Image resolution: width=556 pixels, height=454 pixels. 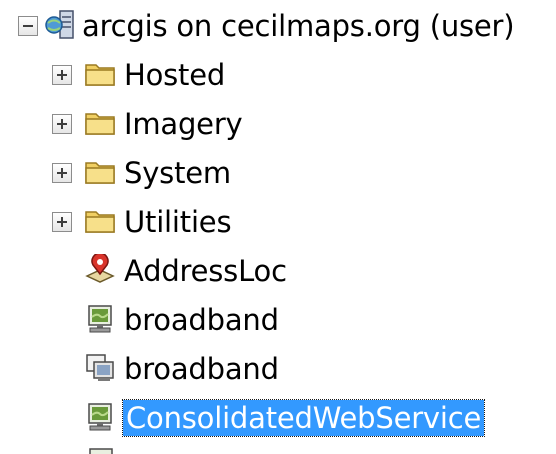 I want to click on tree-node-service-broadband-map: broadband, so click(x=170, y=321).